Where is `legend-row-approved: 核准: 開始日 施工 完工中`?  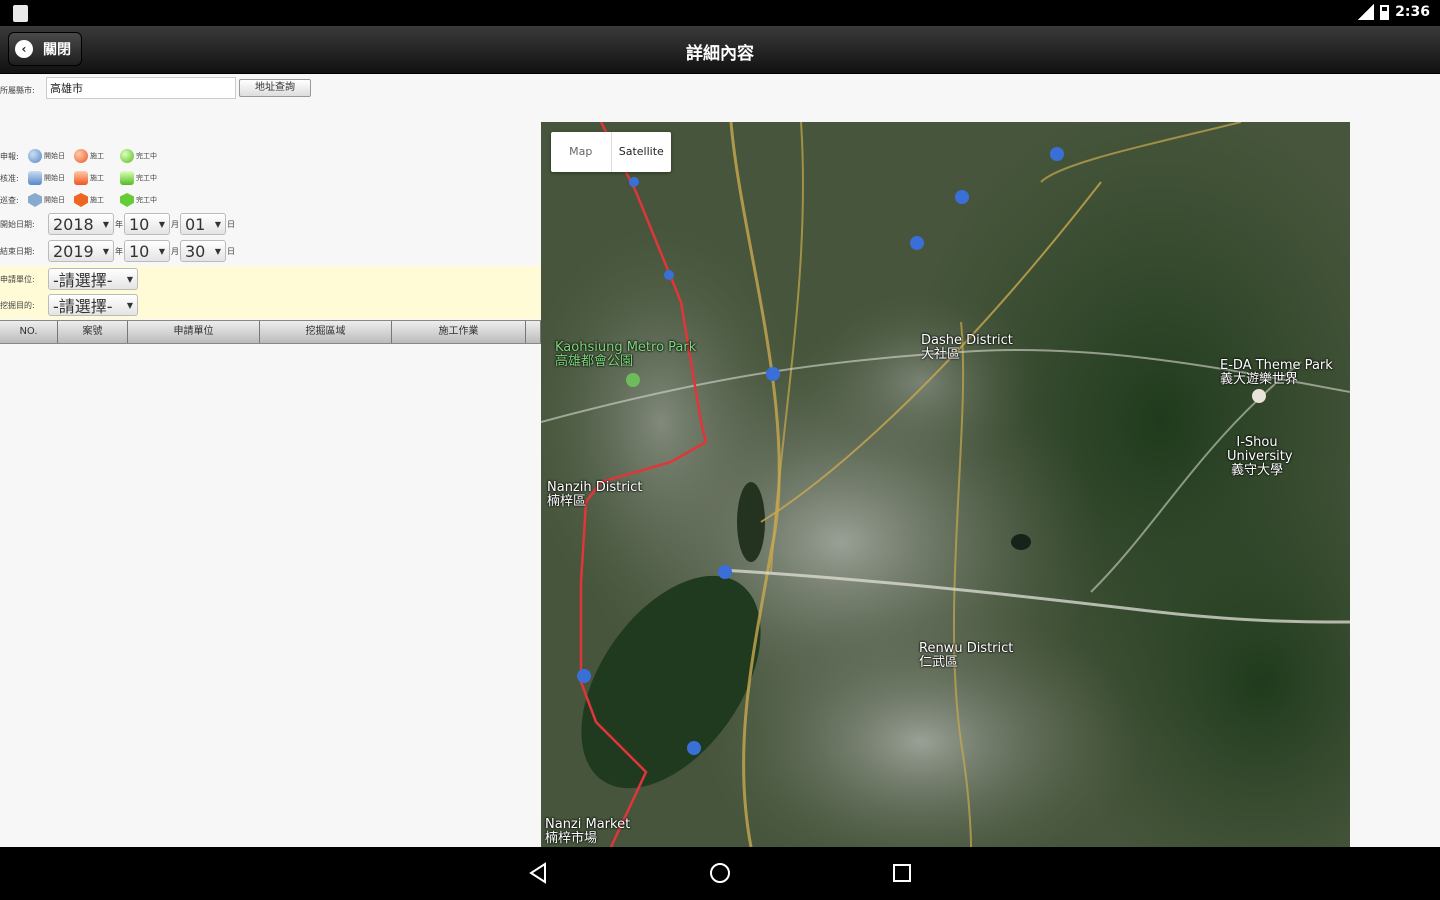
legend-row-approved: 核准: 開始日 施工 完工中 is located at coordinates (83, 178).